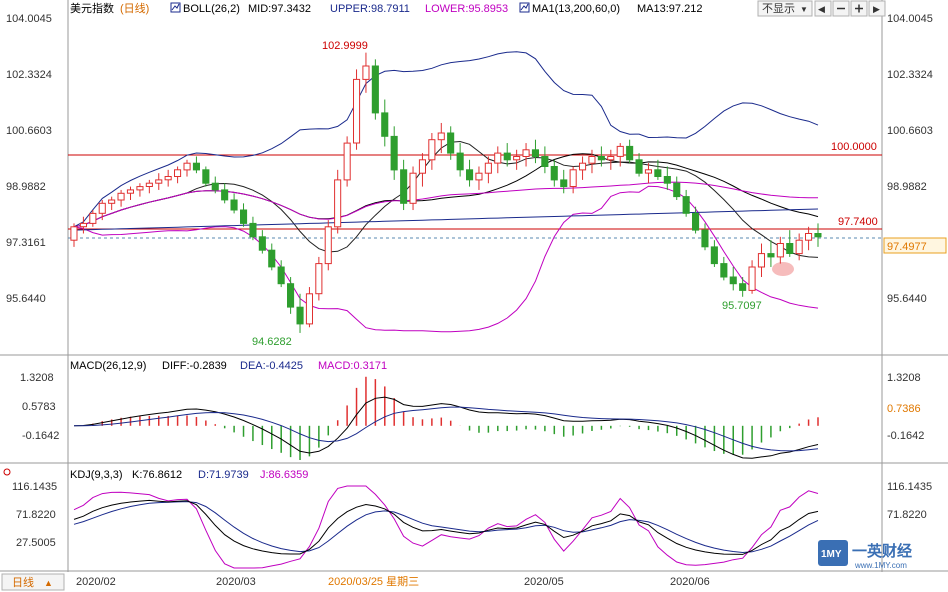 The height and width of the screenshot is (592, 948). What do you see at coordinates (48, 583) in the screenshot?
I see `chevron-up-icon: ▲` at bounding box center [48, 583].